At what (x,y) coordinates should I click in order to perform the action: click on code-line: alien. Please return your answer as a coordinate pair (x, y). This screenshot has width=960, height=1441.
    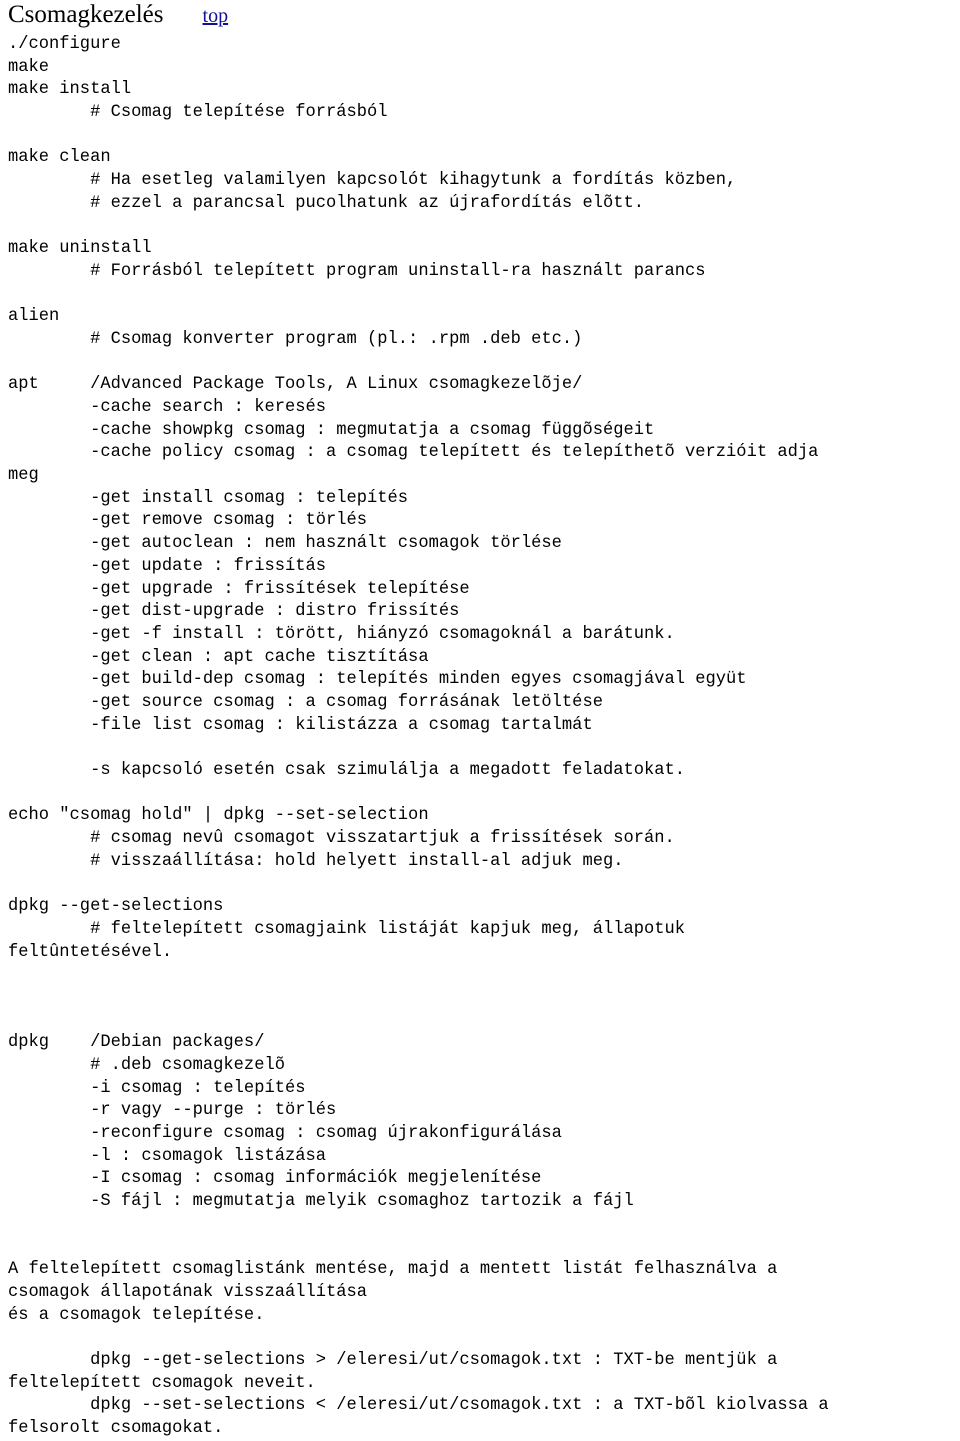
    Looking at the image, I should click on (34, 317).